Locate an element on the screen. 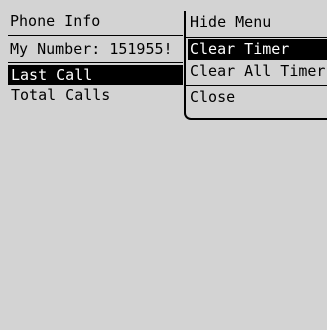 The image size is (327, 330). list-item-total-calls: Total Calls is located at coordinates (95, 95).